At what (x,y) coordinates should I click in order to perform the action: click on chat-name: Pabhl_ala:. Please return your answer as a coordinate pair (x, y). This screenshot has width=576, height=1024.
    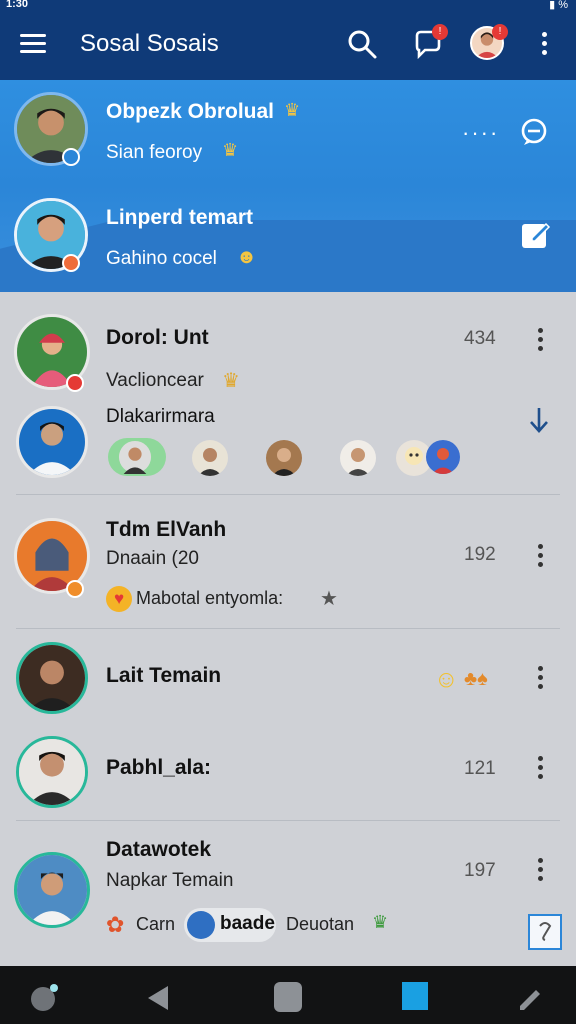
    Looking at the image, I should click on (159, 767).